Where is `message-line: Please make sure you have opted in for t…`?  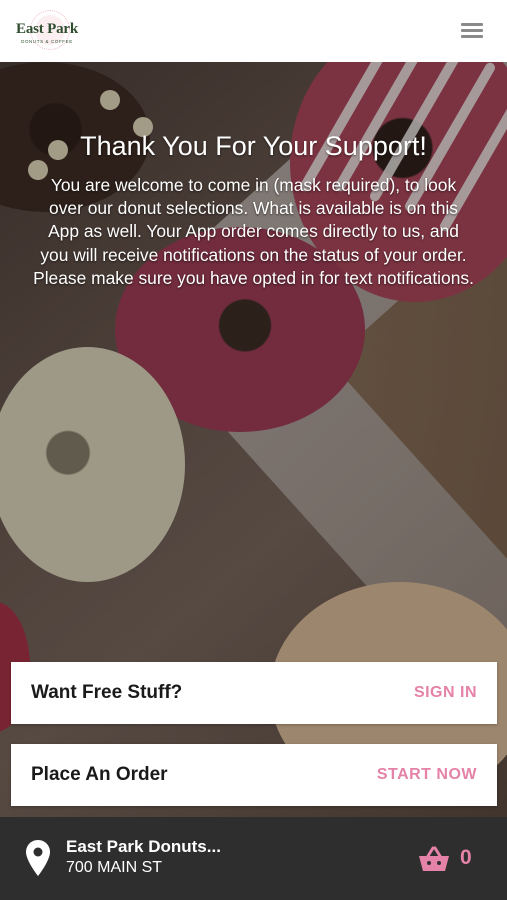 message-line: Please make sure you have opted in for t… is located at coordinates (253, 277).